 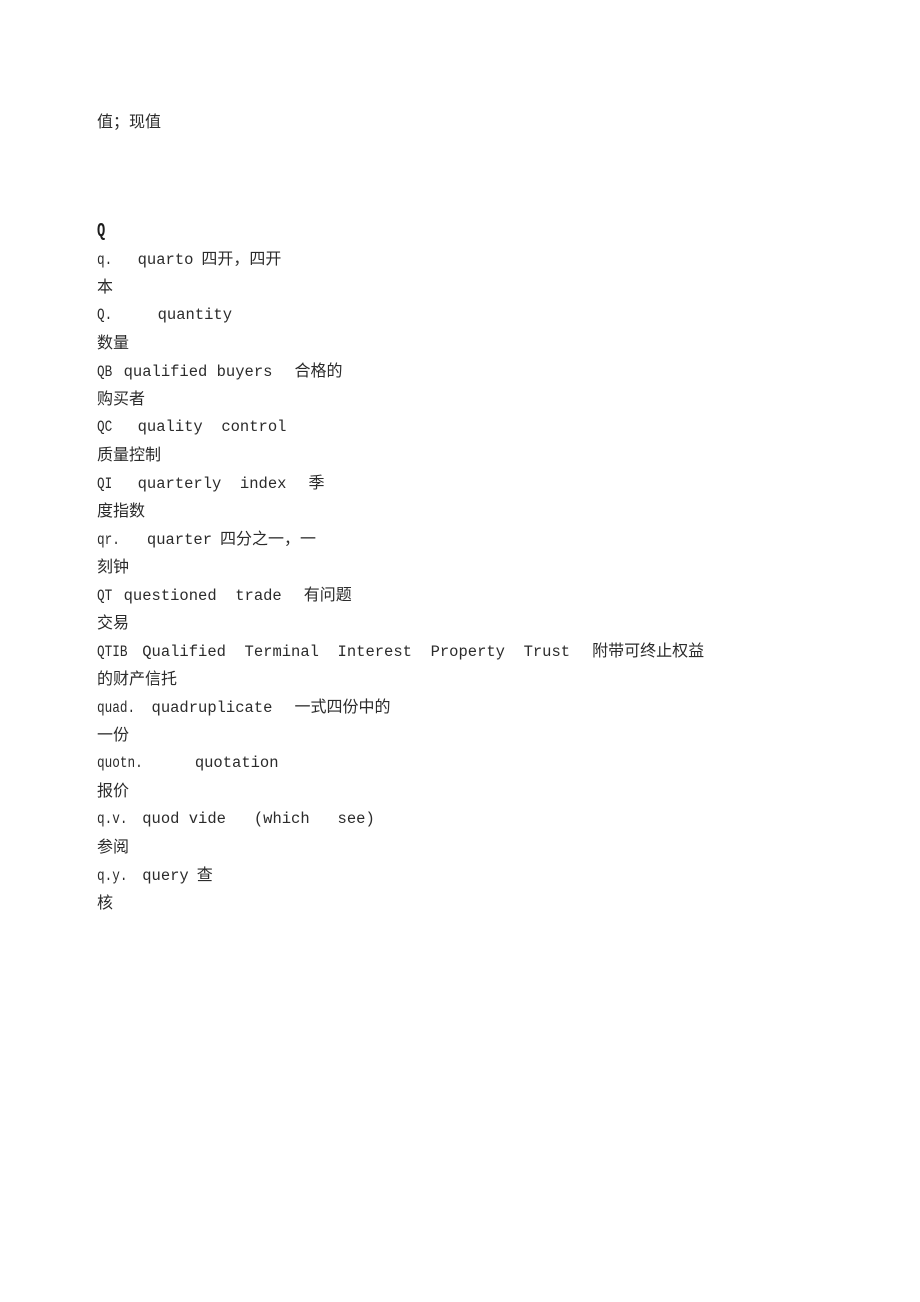 What do you see at coordinates (327, 594) in the screenshot?
I see `entry-gloss: 有问题` at bounding box center [327, 594].